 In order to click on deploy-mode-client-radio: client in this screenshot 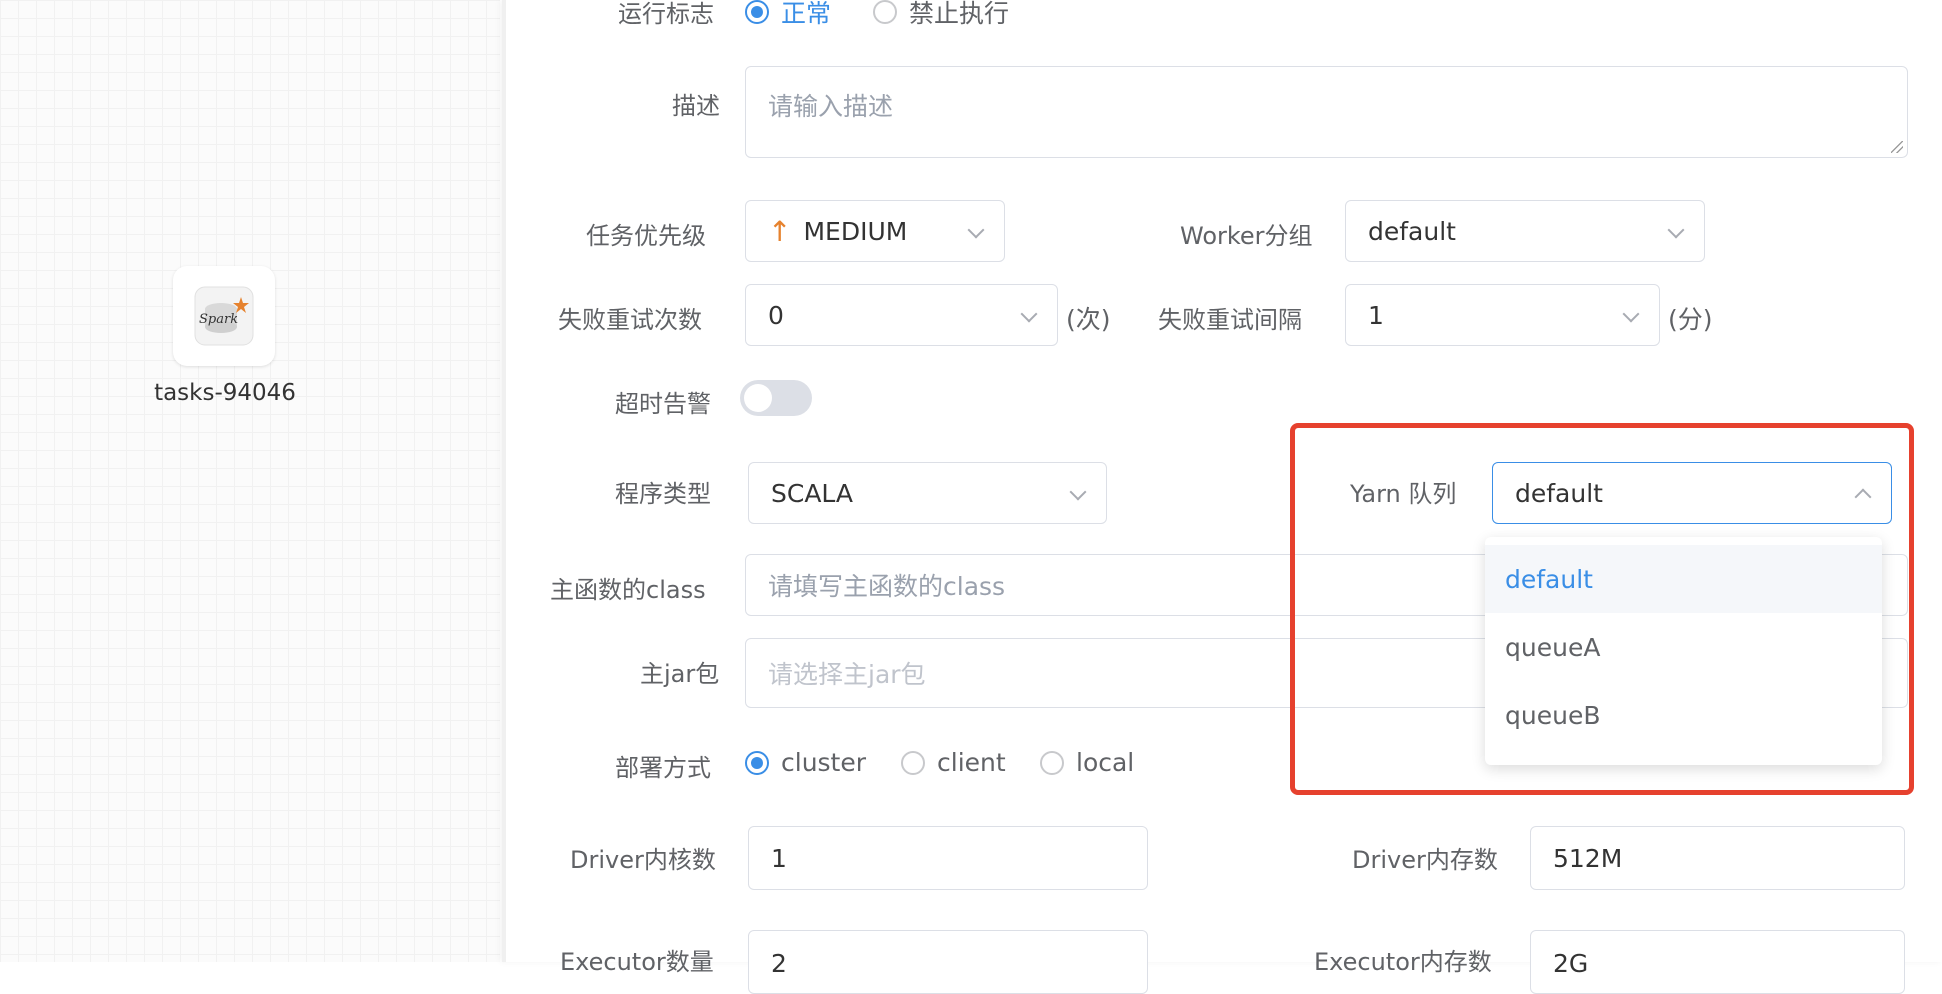, I will do `click(953, 762)`.